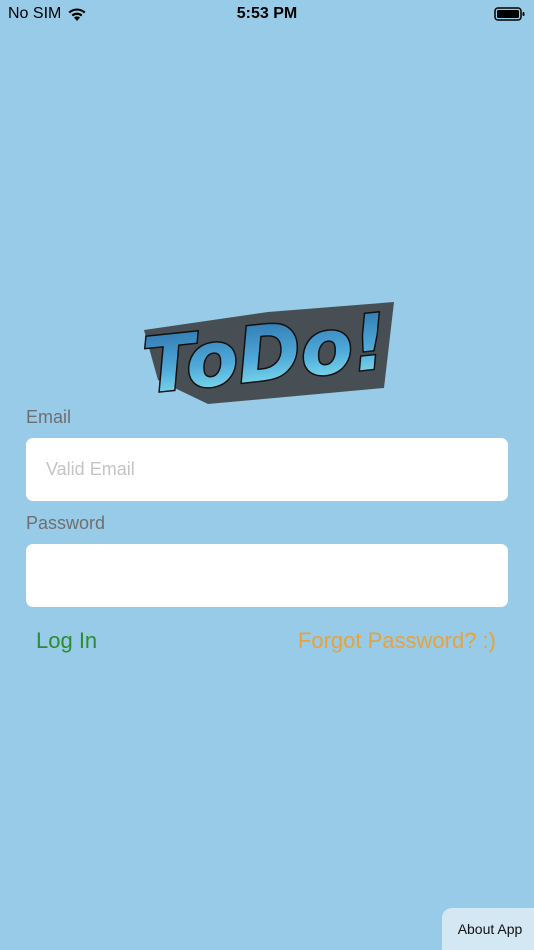 This screenshot has height=950, width=534. I want to click on email-input, so click(267, 469).